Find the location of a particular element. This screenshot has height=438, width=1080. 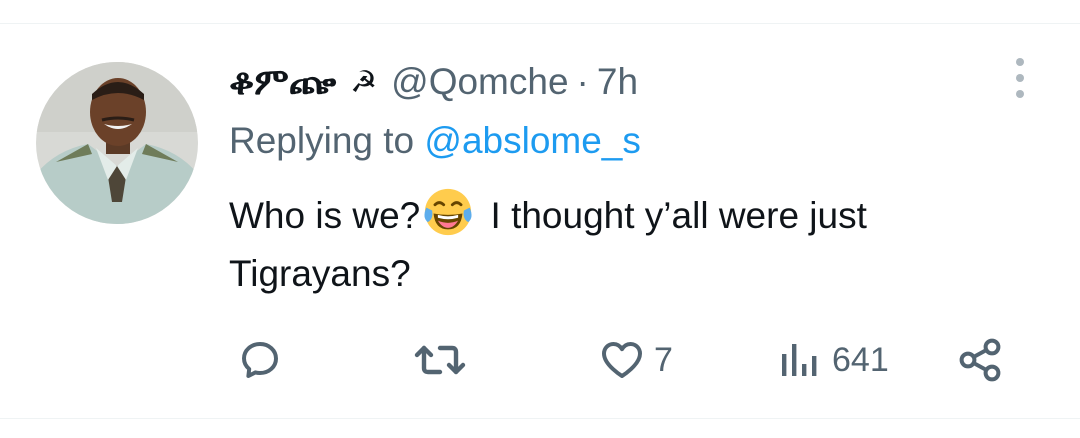

share-button is located at coordinates (980, 360).